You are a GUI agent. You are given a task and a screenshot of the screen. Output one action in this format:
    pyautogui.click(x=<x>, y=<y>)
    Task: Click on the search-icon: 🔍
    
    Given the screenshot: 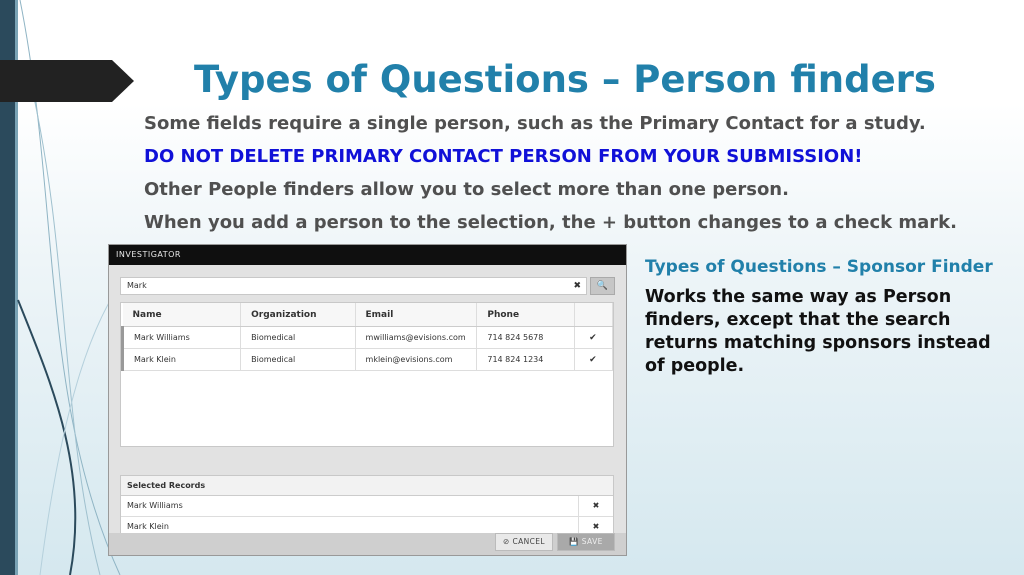 What is the action you would take?
    pyautogui.click(x=602, y=286)
    